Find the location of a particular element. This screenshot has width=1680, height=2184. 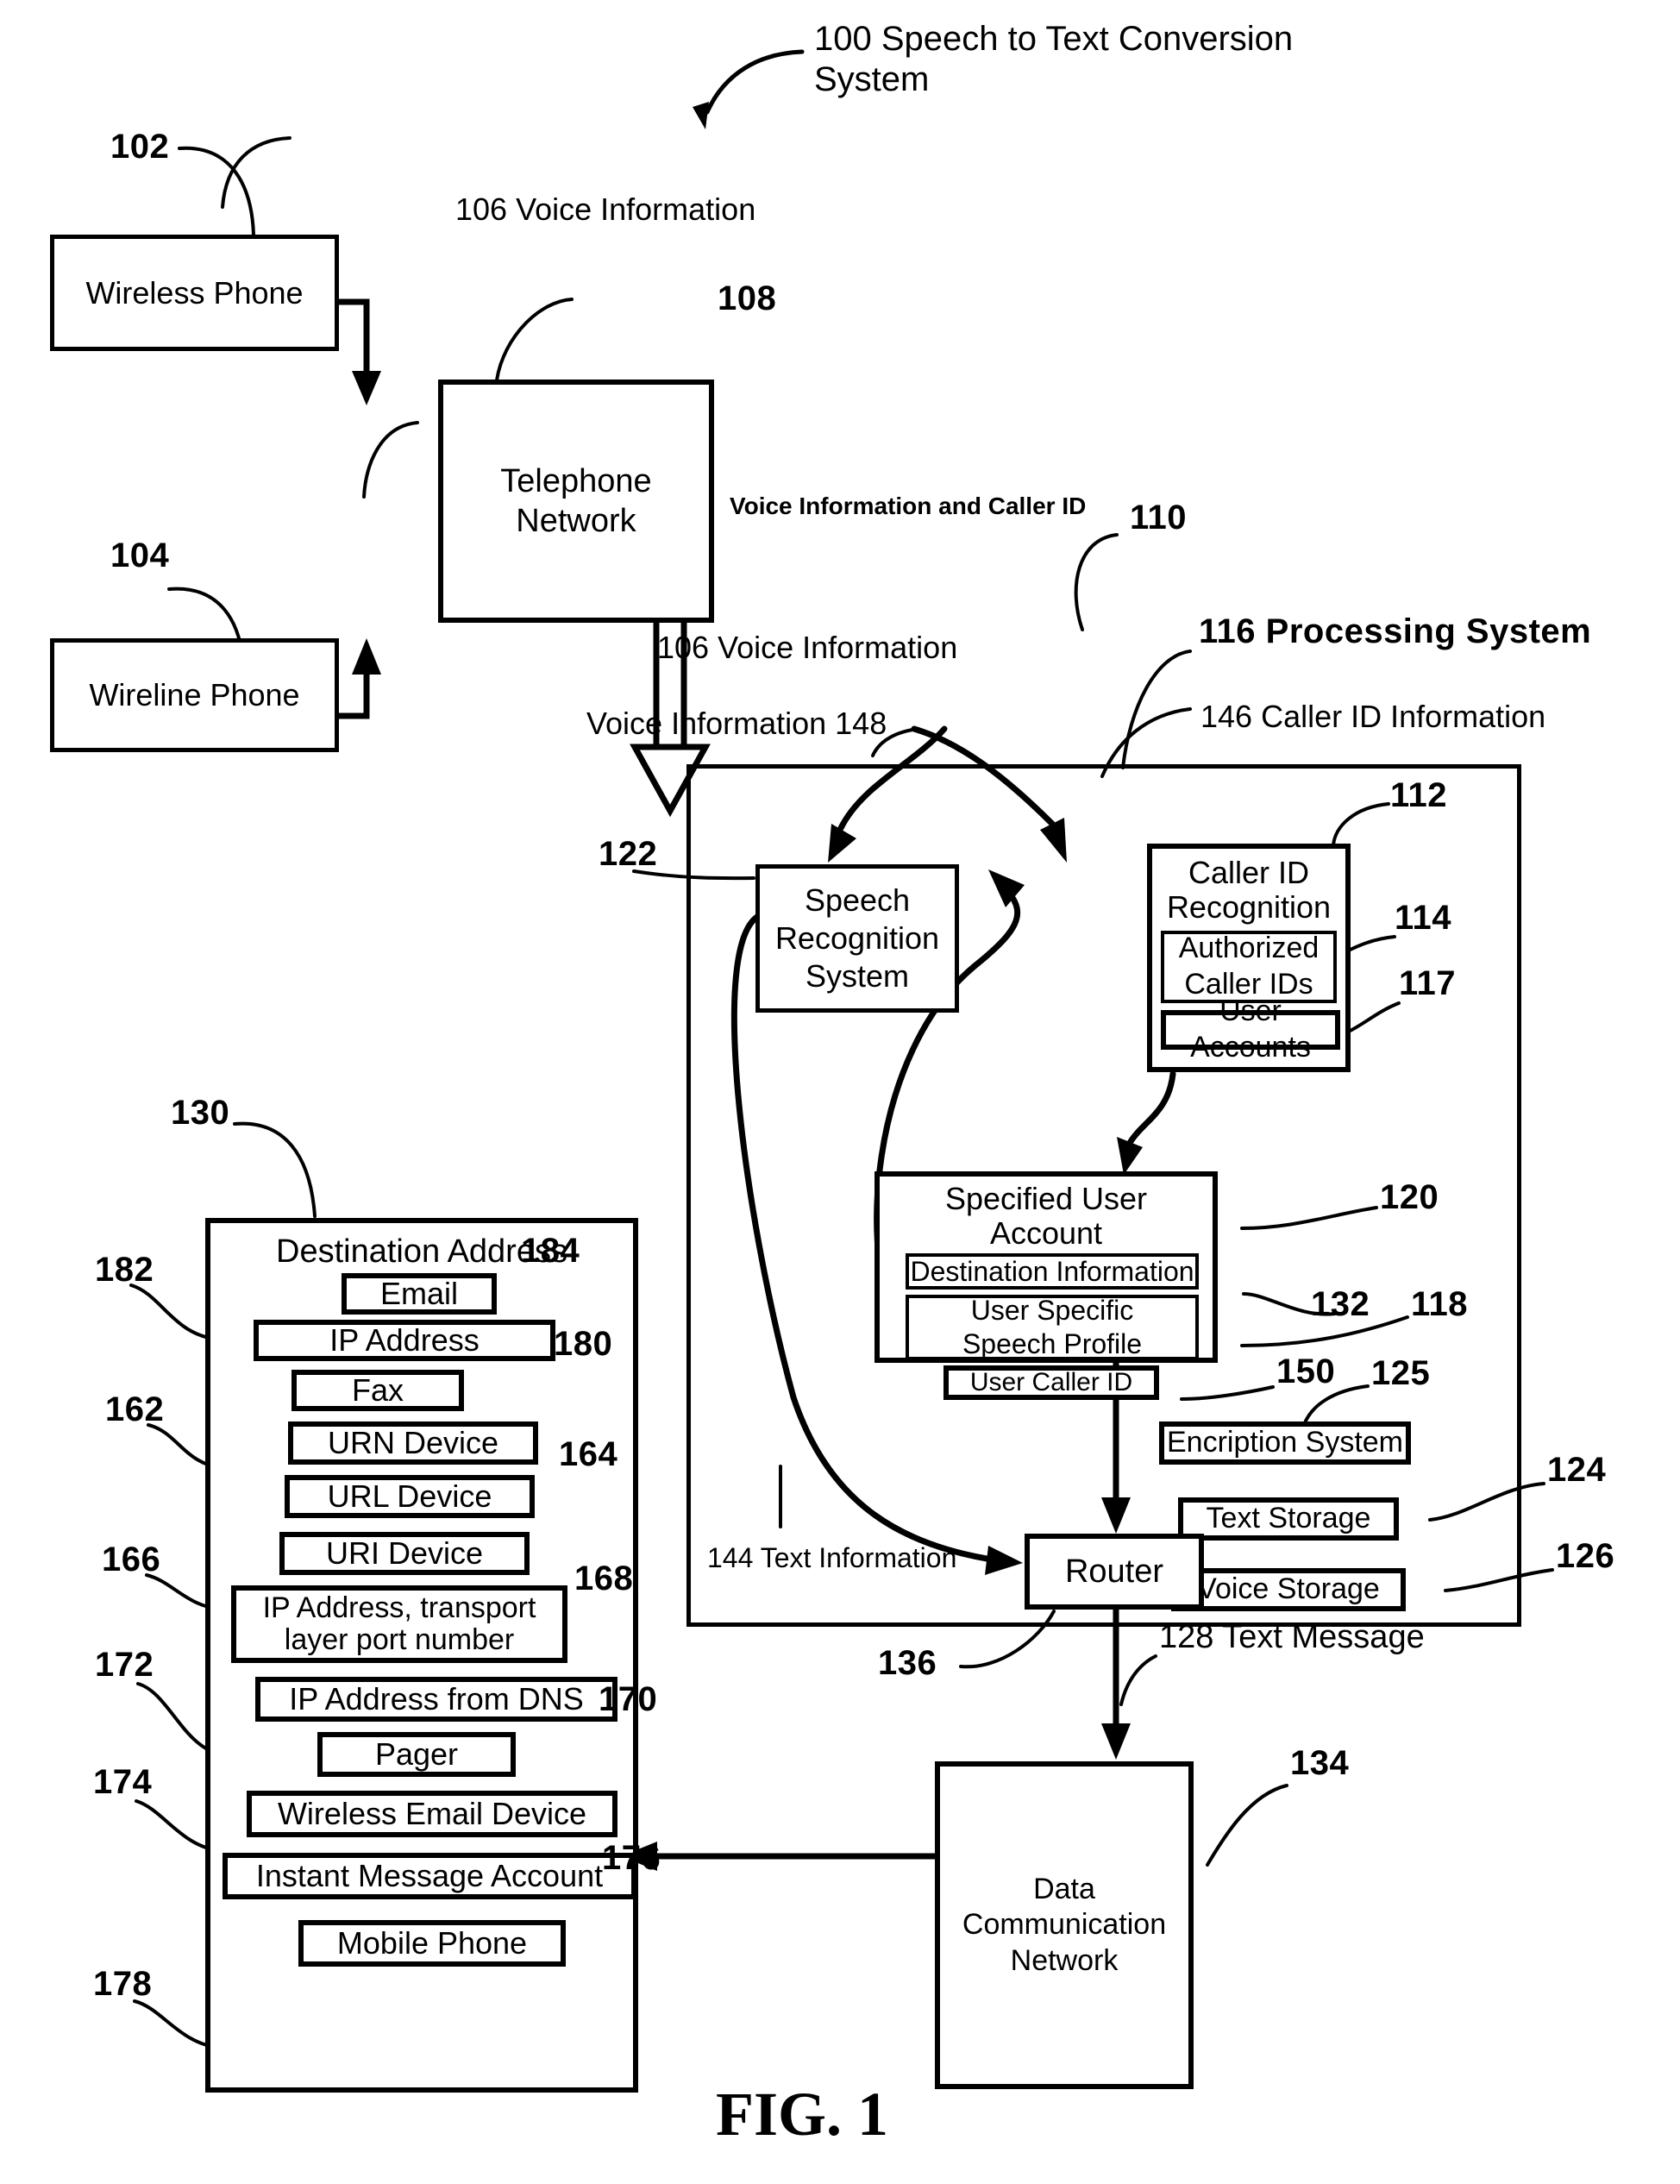

speech-recognition-system-label: Speech Recognition System is located at coordinates (857, 938).